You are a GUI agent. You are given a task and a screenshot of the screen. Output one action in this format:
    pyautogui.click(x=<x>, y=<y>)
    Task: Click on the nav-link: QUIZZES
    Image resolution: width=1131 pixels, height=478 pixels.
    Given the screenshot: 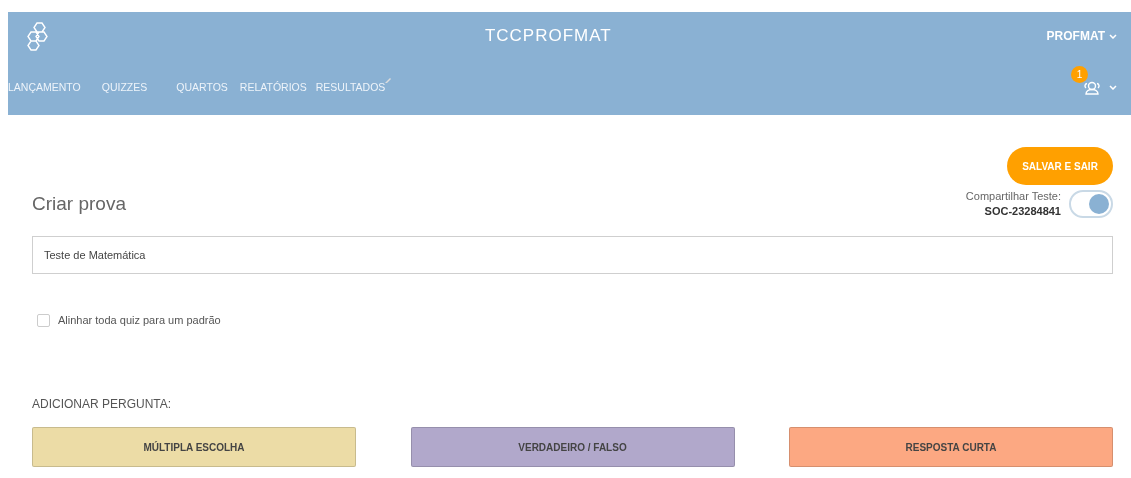 What is the action you would take?
    pyautogui.click(x=124, y=87)
    